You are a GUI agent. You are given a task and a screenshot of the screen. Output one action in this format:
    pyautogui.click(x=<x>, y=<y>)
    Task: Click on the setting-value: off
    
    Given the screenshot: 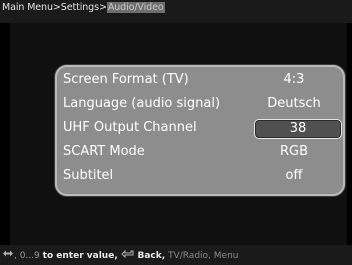 What is the action you would take?
    pyautogui.click(x=294, y=176)
    